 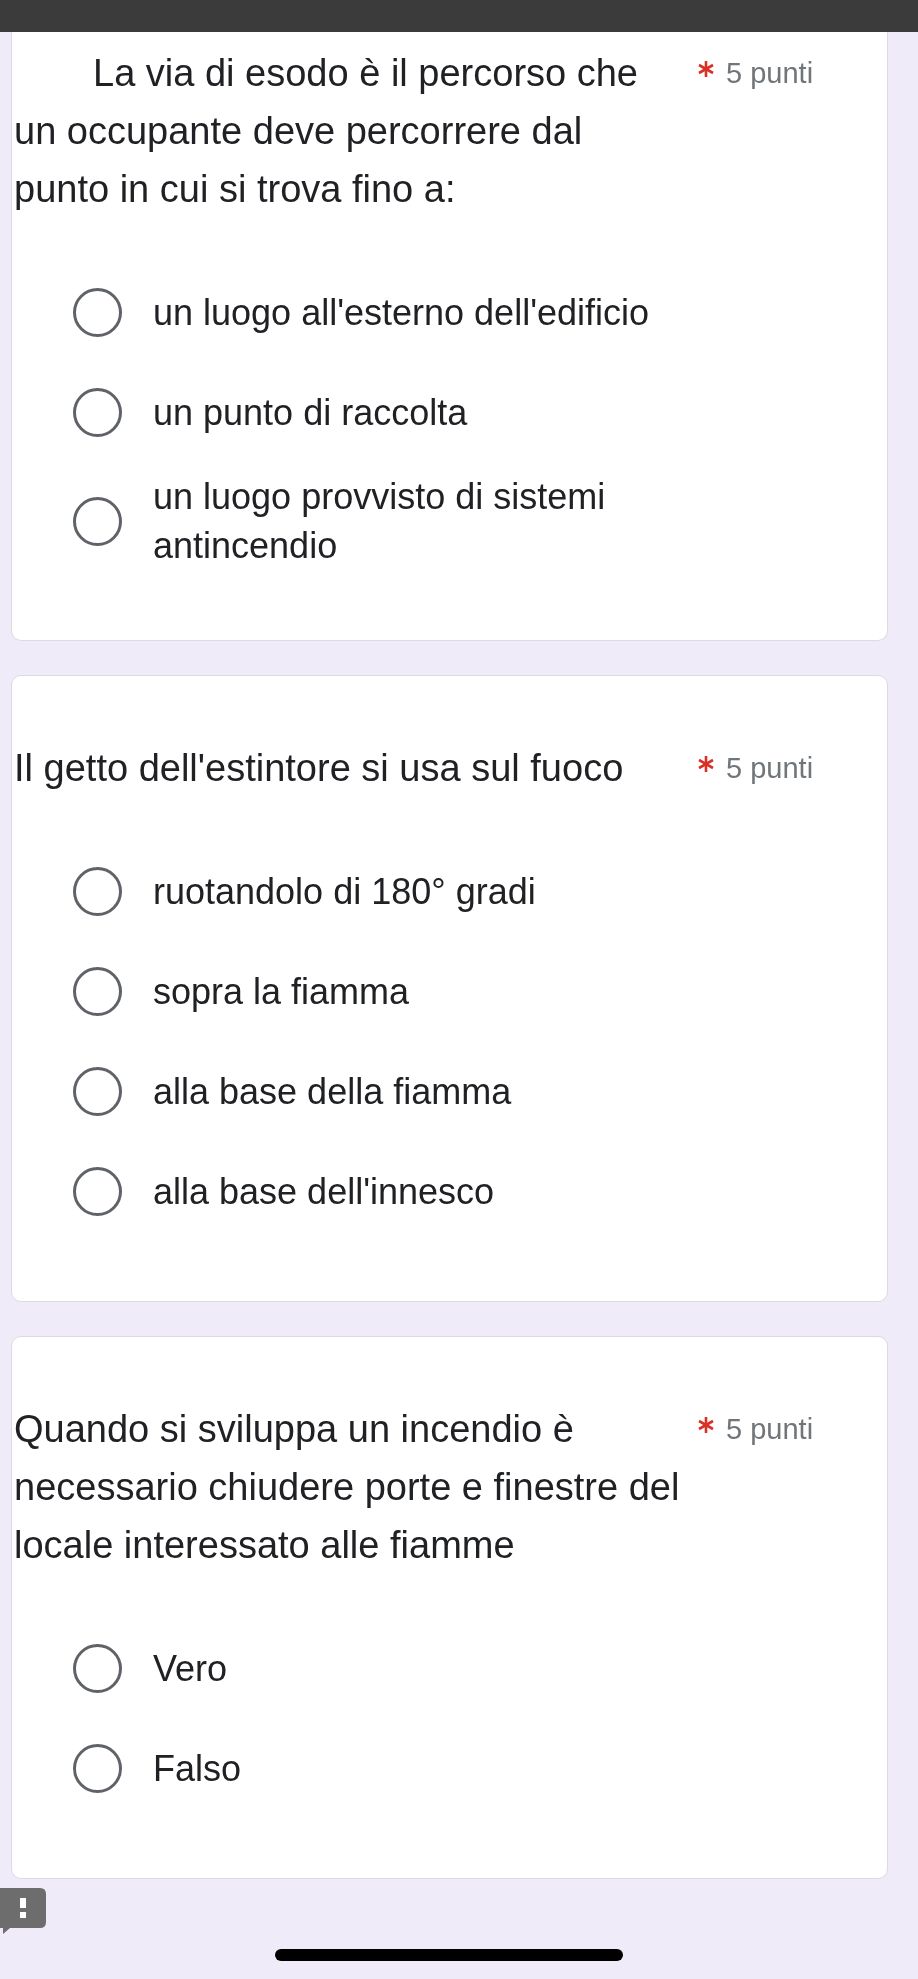 I want to click on option-label: alla base della fiamma, so click(x=433, y=1091).